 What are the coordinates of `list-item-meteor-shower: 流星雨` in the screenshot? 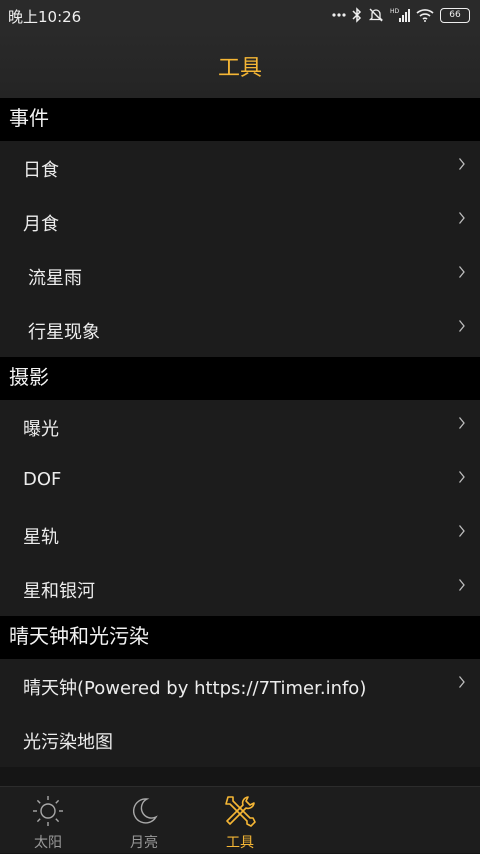 It's located at (240, 276).